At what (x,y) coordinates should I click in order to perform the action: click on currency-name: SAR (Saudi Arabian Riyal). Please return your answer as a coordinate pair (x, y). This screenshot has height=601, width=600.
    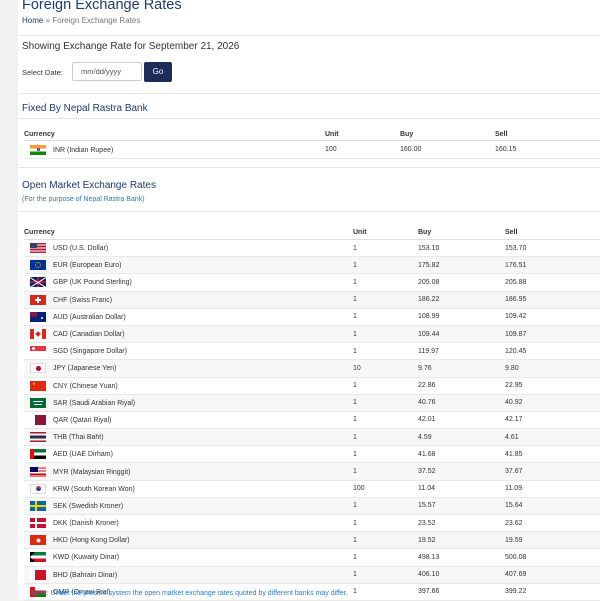
    Looking at the image, I should click on (94, 403).